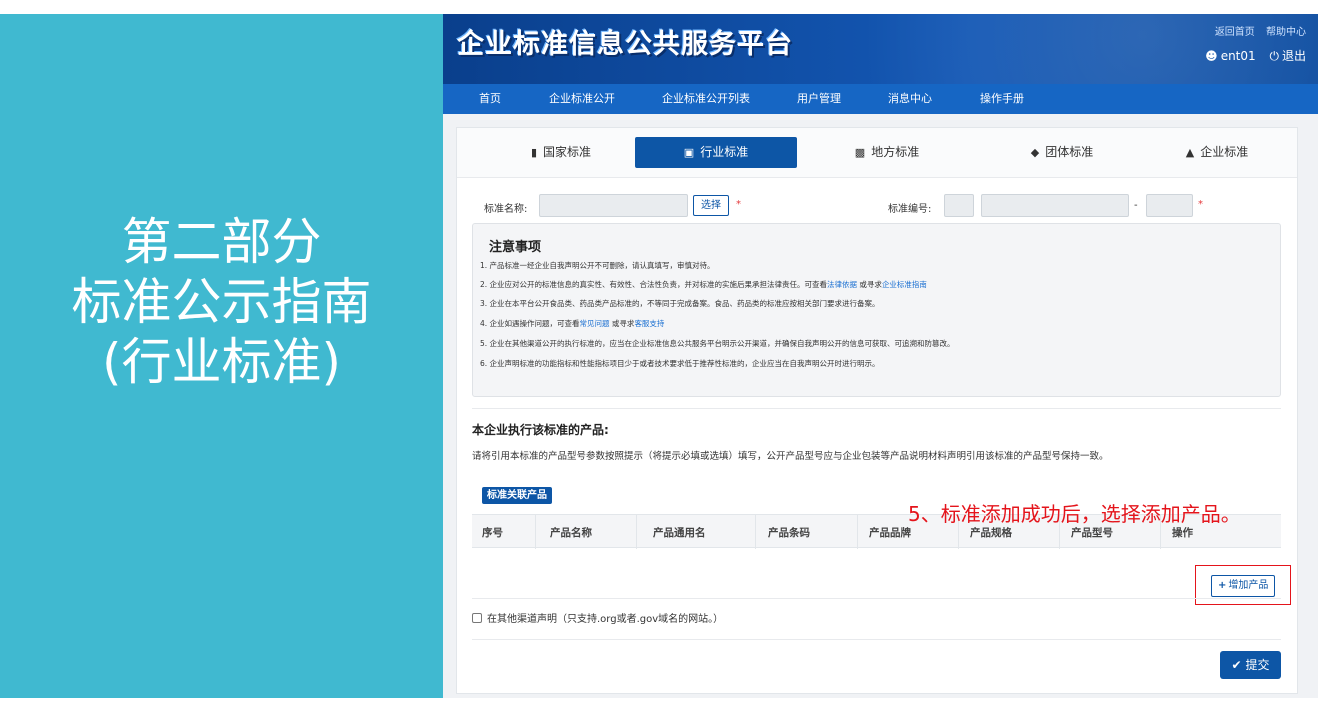  What do you see at coordinates (1182, 533) in the screenshot?
I see `col-action: 操作` at bounding box center [1182, 533].